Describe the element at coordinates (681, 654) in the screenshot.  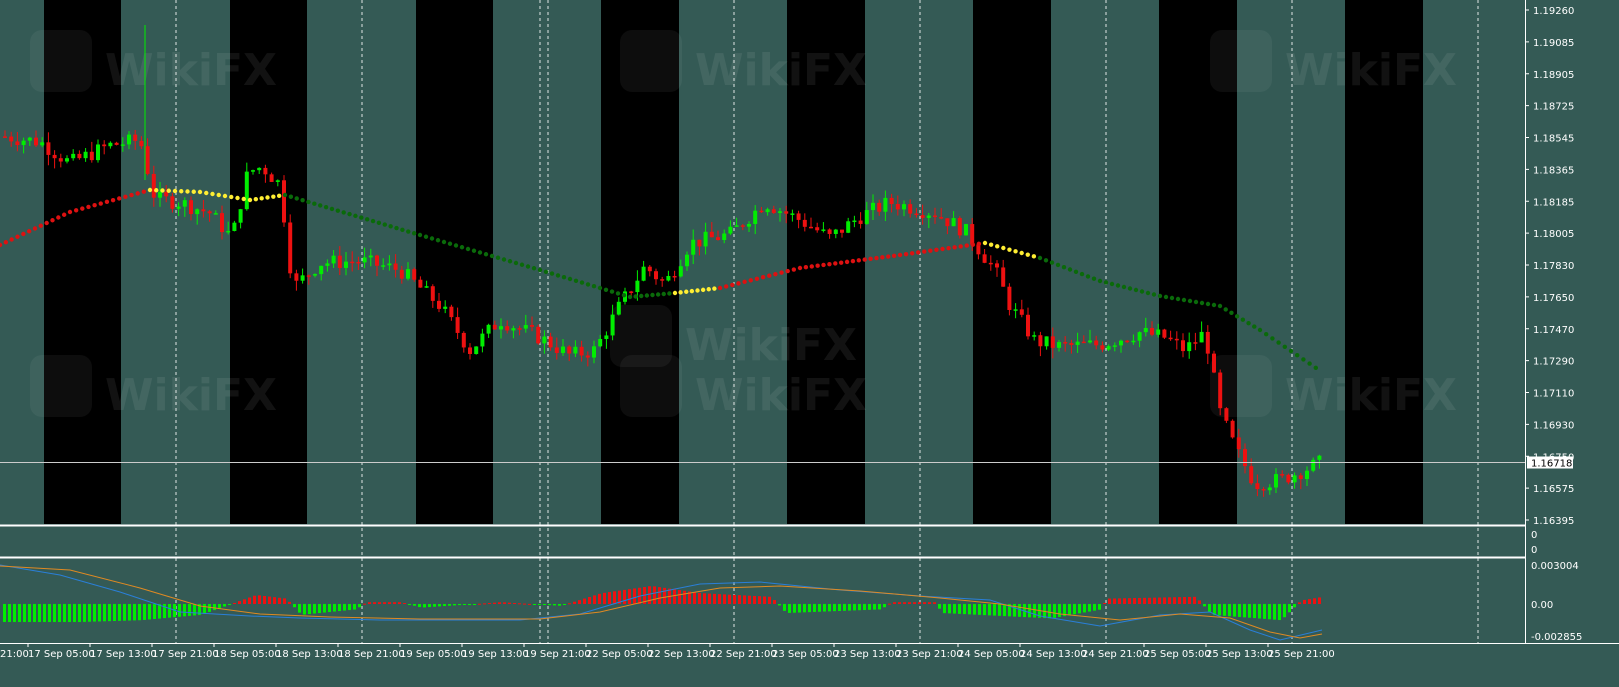
I see `time-label: 22 Sep 13:00` at that location.